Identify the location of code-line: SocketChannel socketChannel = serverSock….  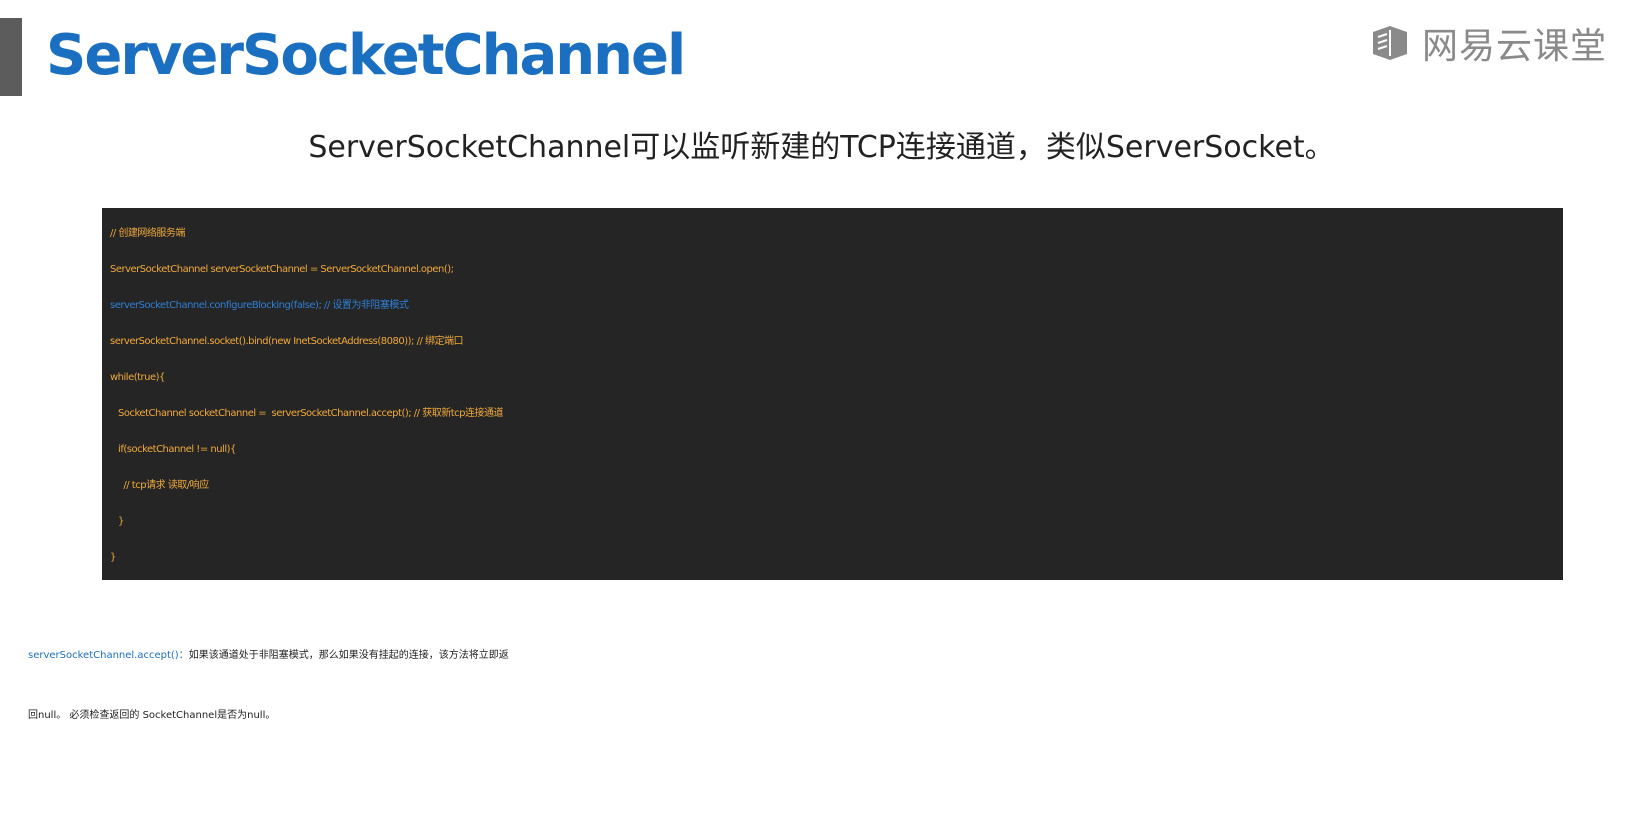
(306, 413).